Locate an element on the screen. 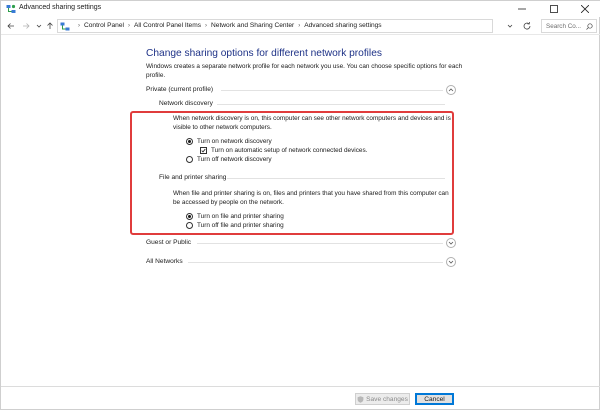 Image resolution: width=600 pixels, height=410 pixels. close-icon is located at coordinates (585, 9).